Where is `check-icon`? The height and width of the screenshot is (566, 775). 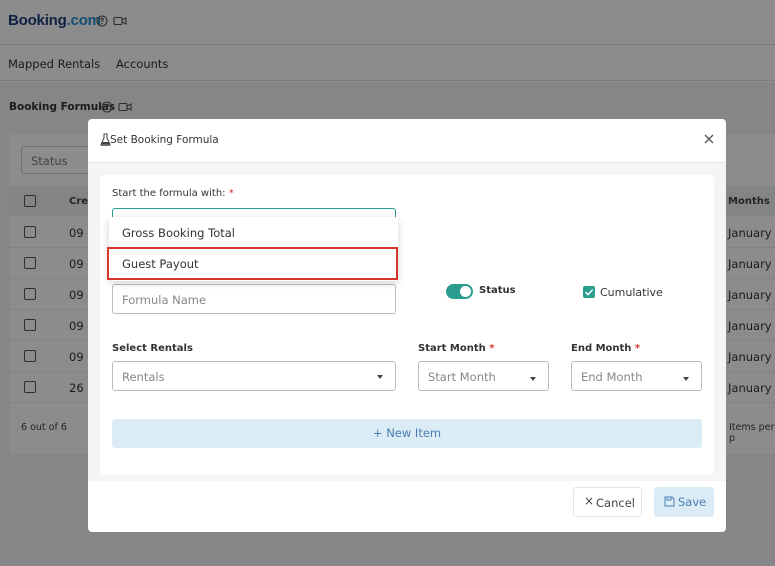 check-icon is located at coordinates (589, 292).